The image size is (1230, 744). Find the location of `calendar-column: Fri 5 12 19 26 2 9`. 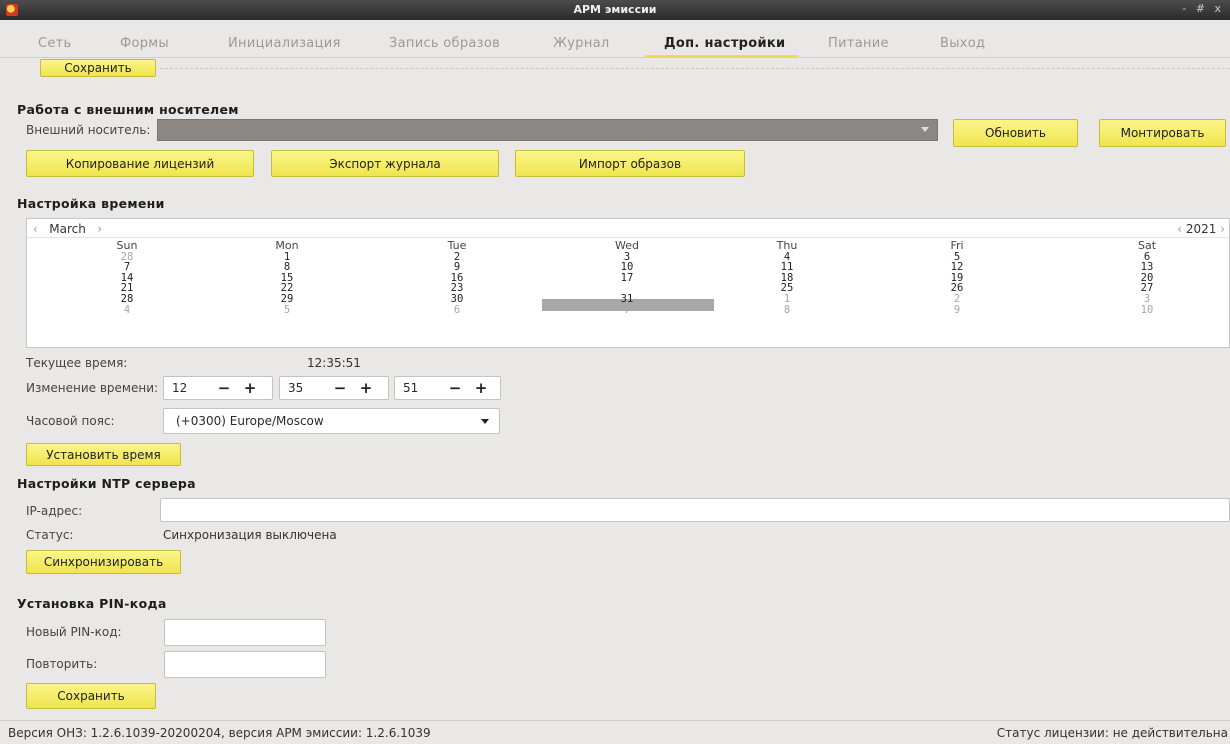

calendar-column: Fri 5 12 19 26 2 9 is located at coordinates (957, 277).